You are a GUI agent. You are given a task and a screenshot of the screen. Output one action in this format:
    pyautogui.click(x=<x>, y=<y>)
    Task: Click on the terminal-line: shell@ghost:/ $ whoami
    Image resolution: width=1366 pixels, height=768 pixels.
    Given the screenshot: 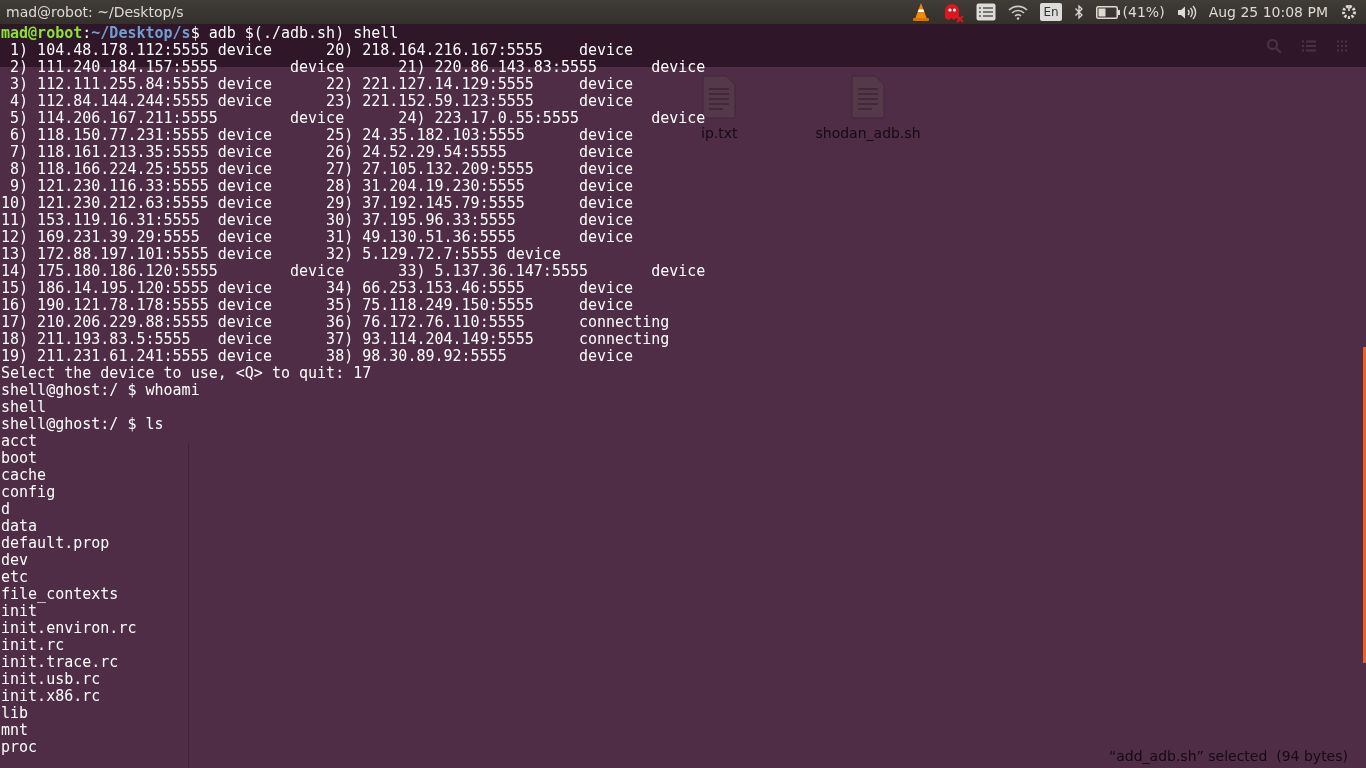 What is the action you would take?
    pyautogui.click(x=100, y=390)
    